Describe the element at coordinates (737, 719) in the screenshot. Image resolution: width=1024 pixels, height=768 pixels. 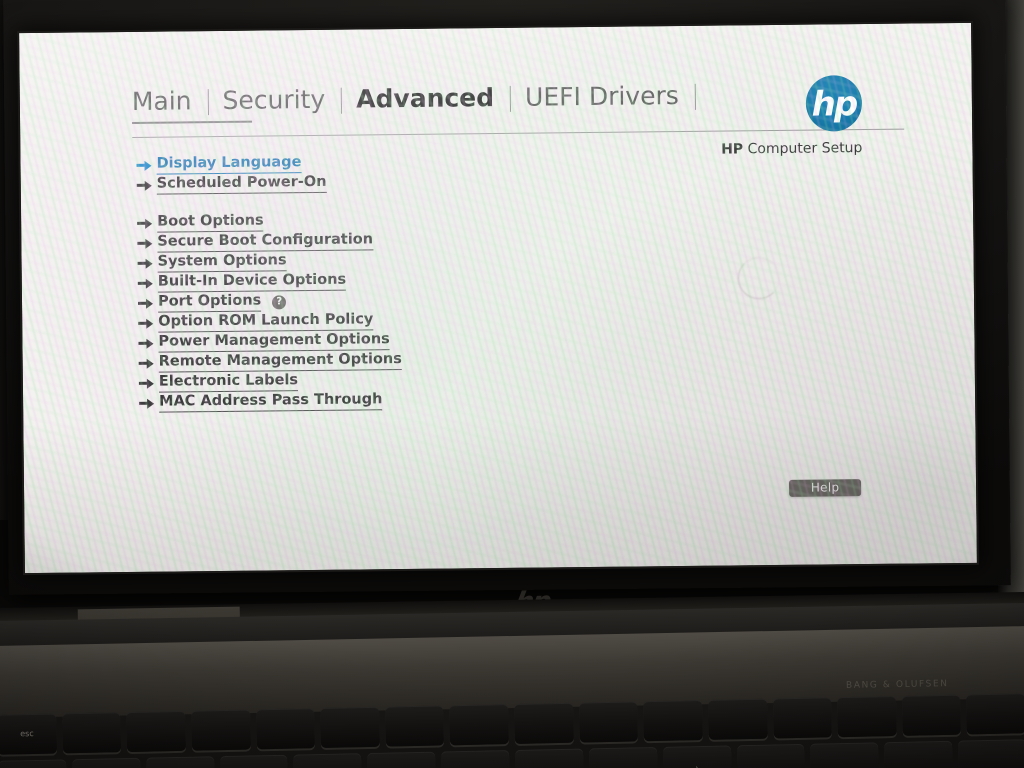
I see `key-f11` at that location.